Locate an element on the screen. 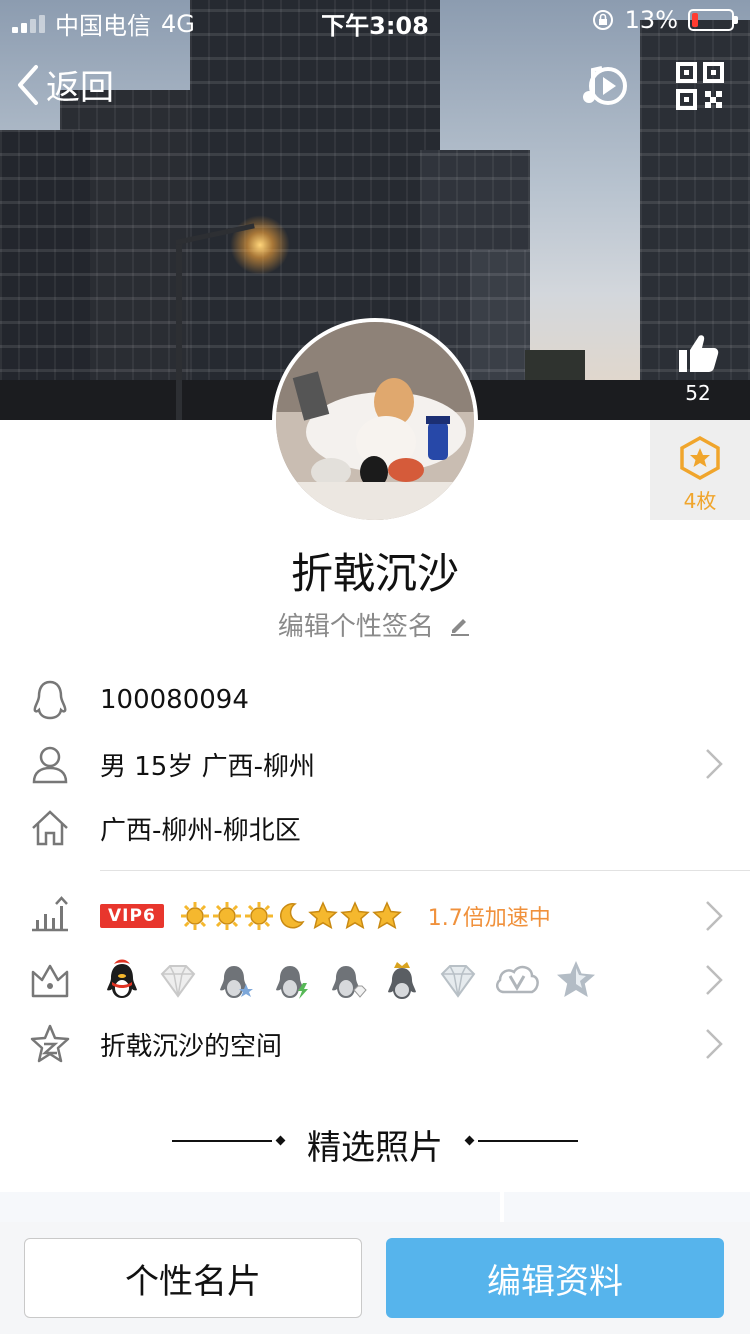 Image resolution: width=750 pixels, height=1334 pixels. vip-level-row: VIP6 1.7倍加速中 is located at coordinates (375, 916).